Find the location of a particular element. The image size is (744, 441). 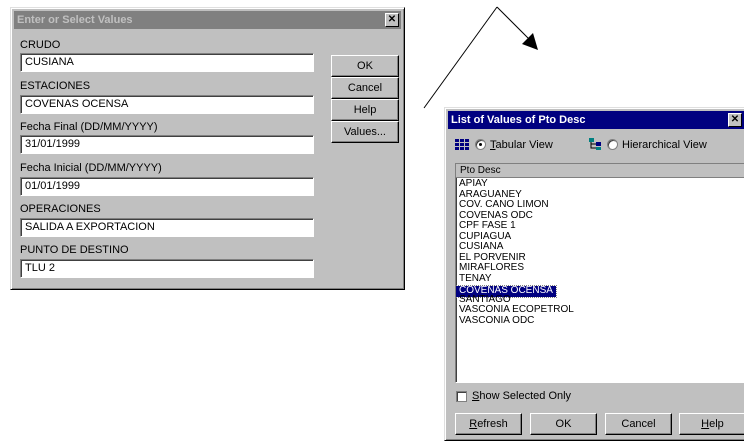

tabular-view-text: abular View is located at coordinates (524, 145).